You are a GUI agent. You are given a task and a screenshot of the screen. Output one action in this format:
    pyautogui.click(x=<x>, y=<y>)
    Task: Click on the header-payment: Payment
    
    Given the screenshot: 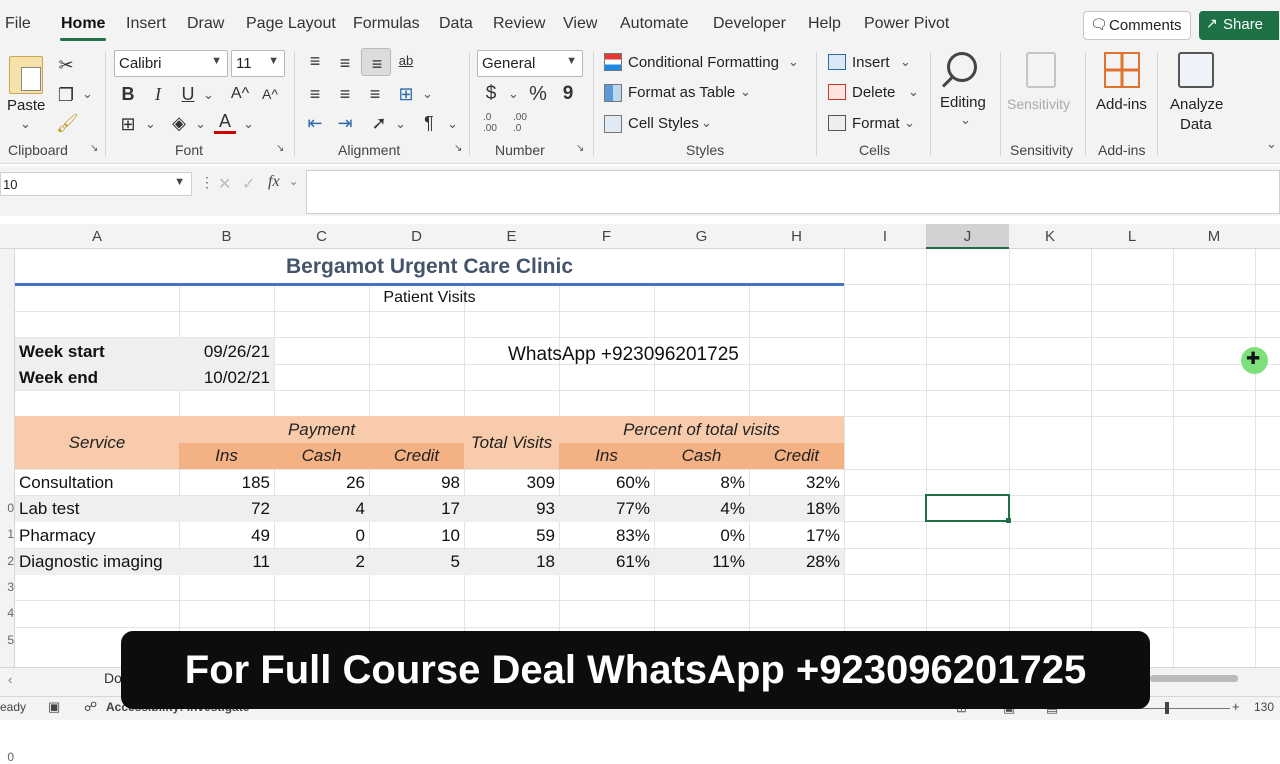 What is the action you would take?
    pyautogui.click(x=321, y=430)
    